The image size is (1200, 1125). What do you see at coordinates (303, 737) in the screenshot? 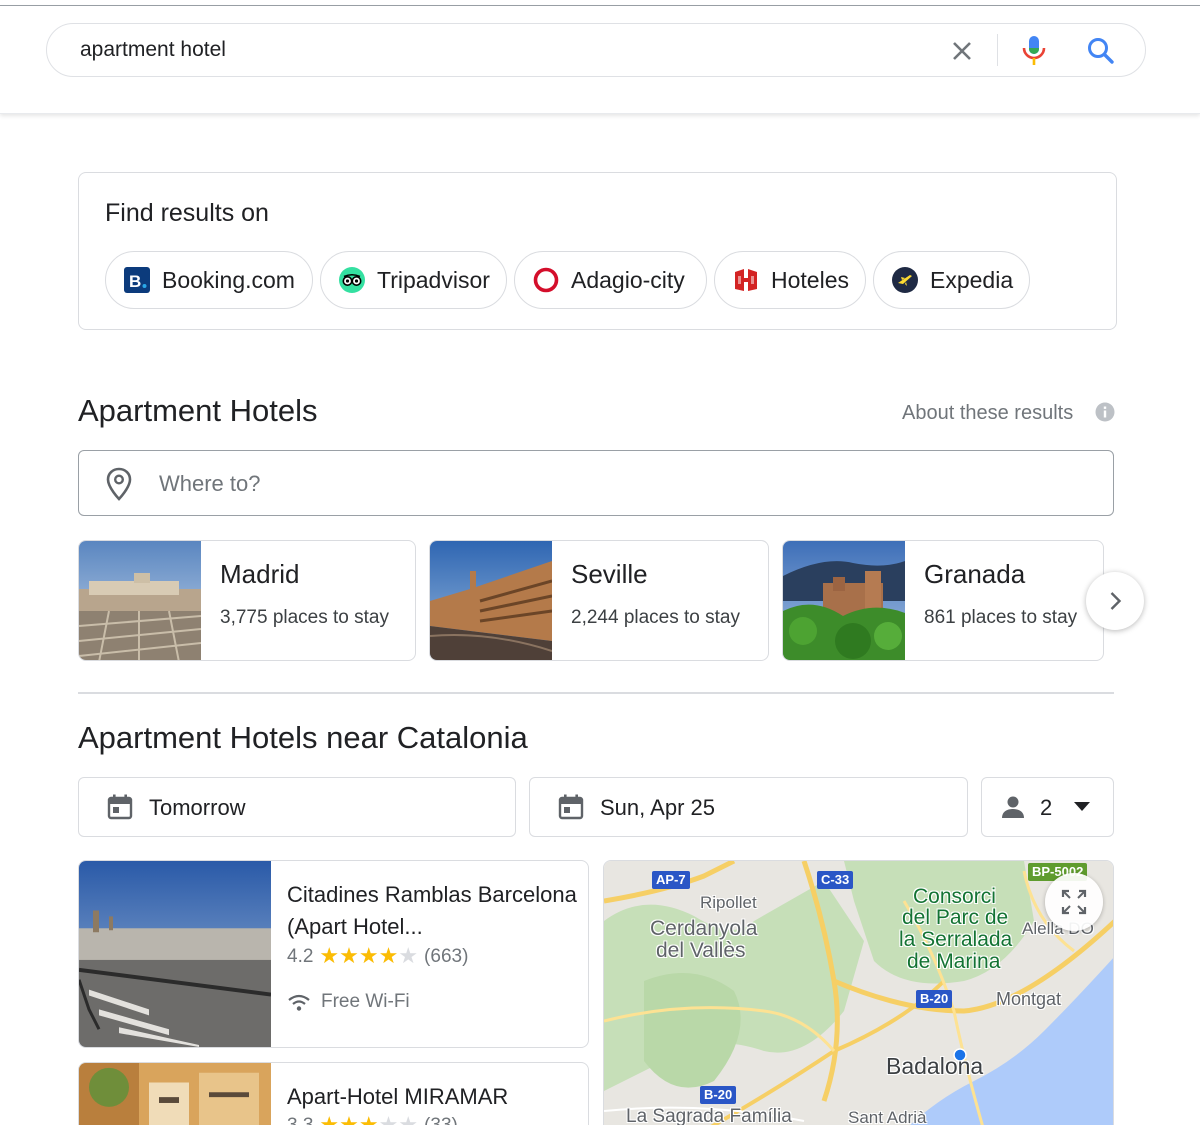
I see `nearby-section-title: Apartment Hotels near Catalonia` at bounding box center [303, 737].